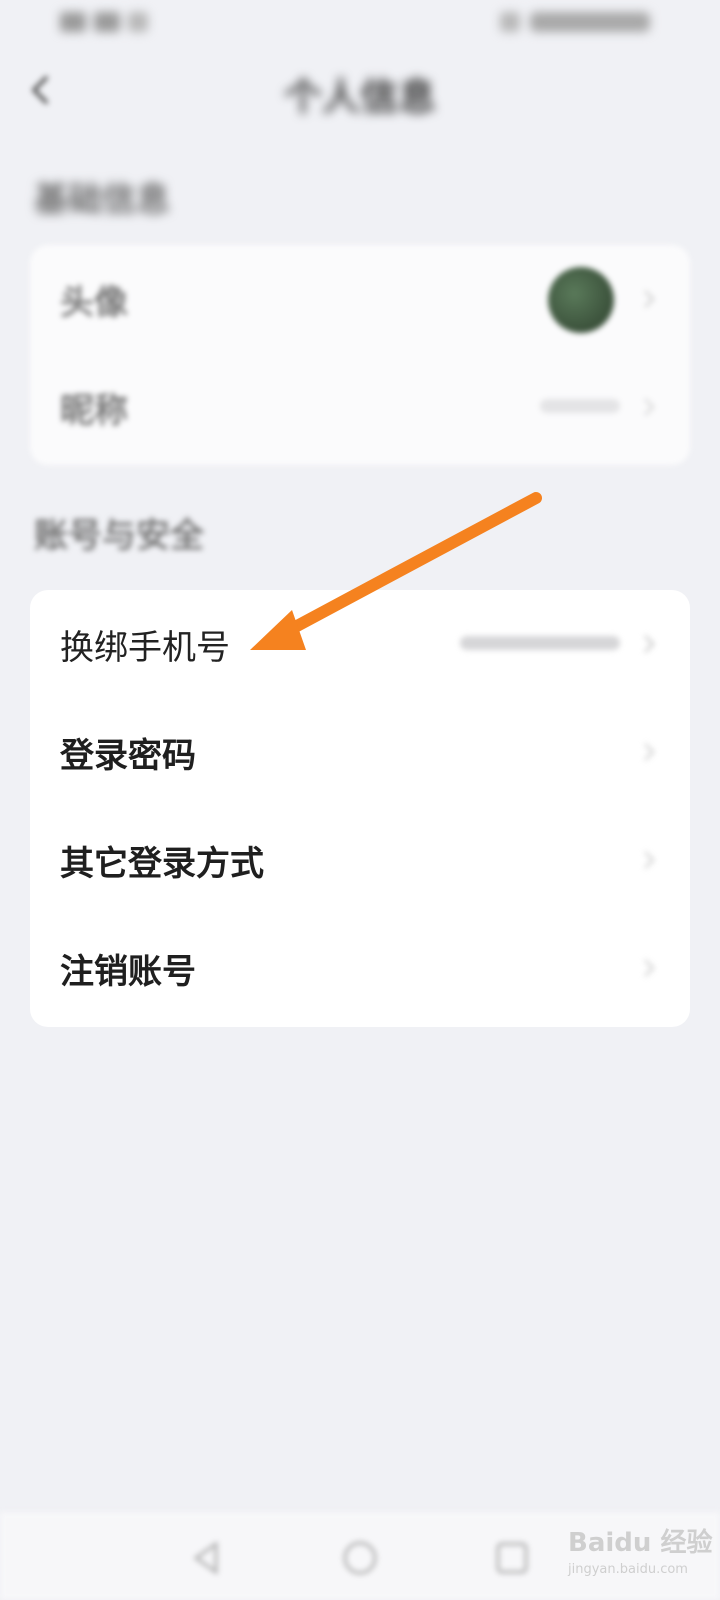 The height and width of the screenshot is (1600, 720). I want to click on row-label: 昵称, so click(94, 411).